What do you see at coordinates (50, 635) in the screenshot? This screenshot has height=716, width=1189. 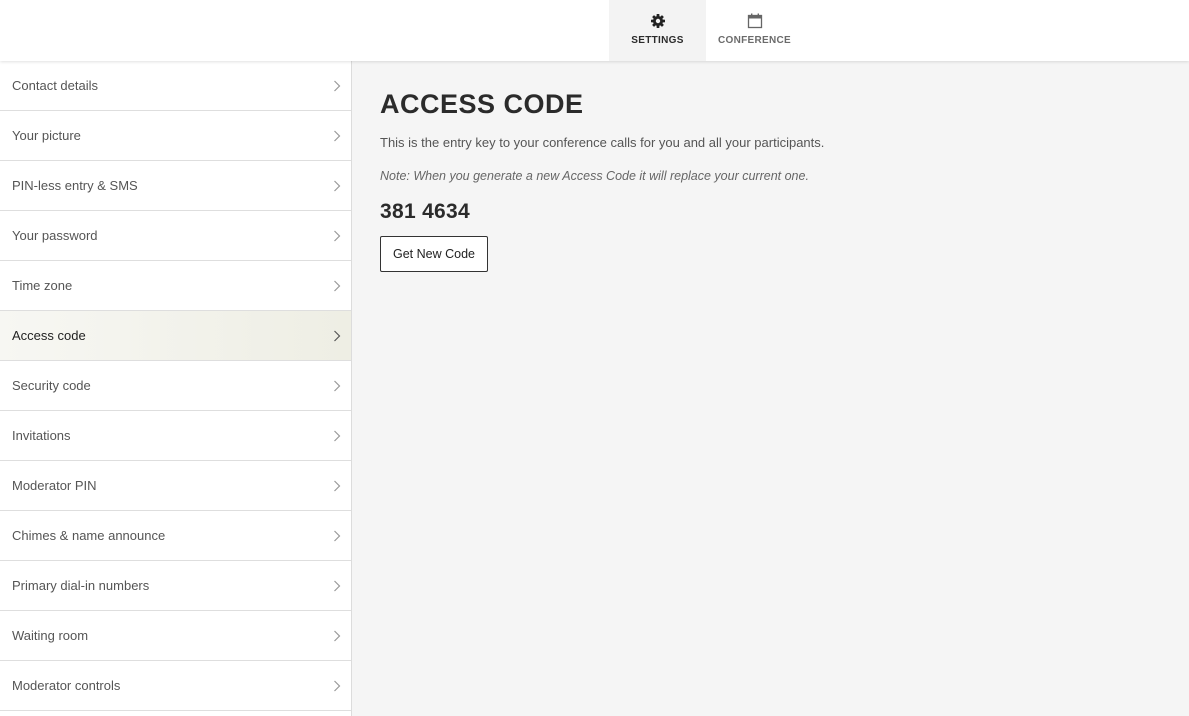 I see `sidebar-item-label: Waiting room` at bounding box center [50, 635].